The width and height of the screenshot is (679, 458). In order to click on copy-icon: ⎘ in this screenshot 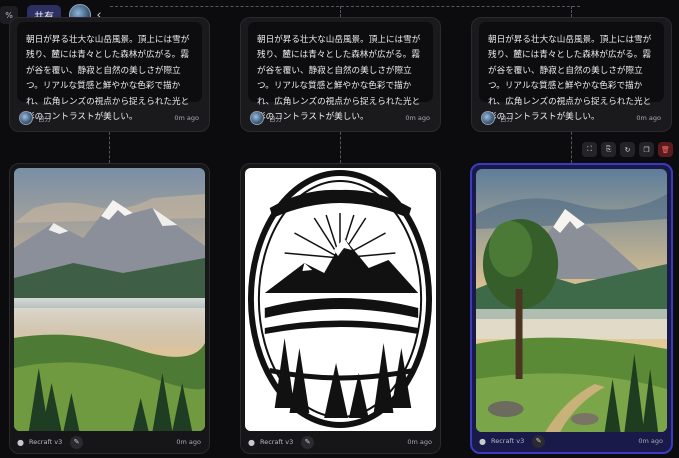, I will do `click(608, 149)`.